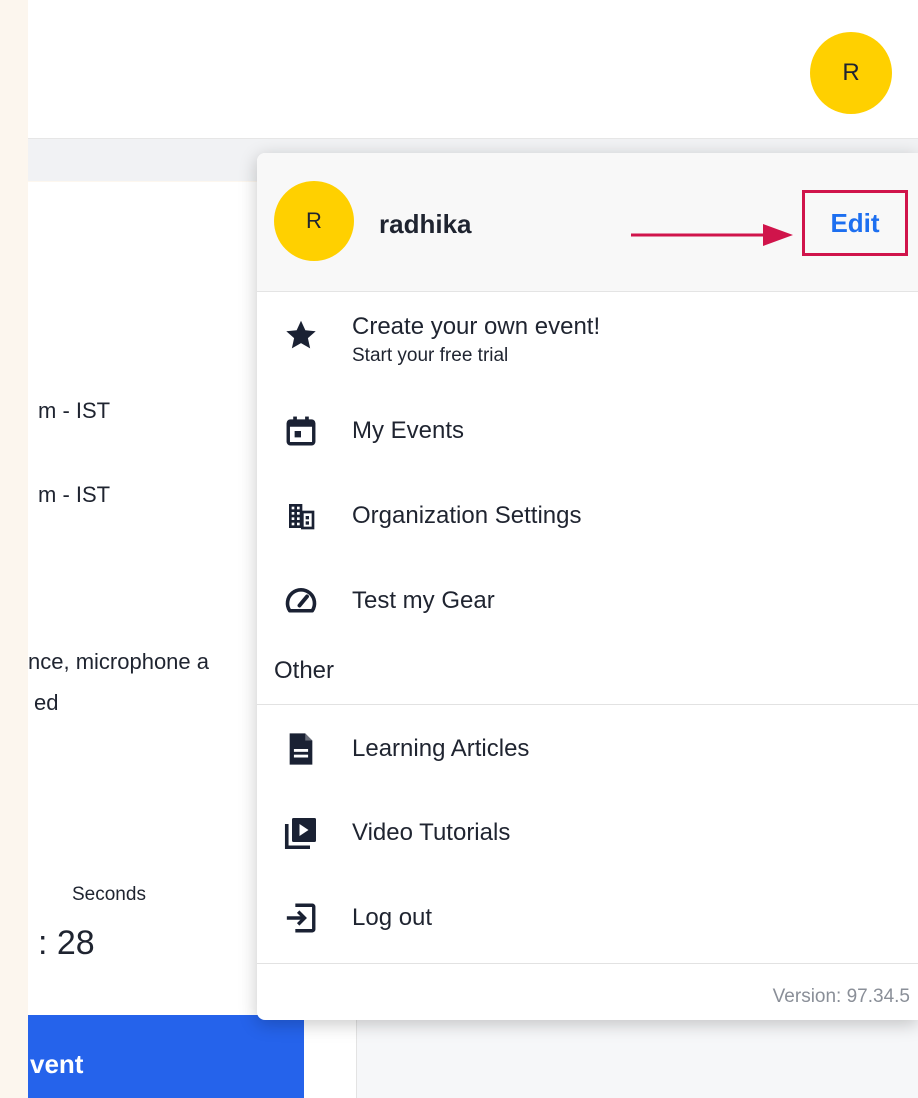  Describe the element at coordinates (423, 600) in the screenshot. I see `menu-item-label: Test my Gear` at that location.